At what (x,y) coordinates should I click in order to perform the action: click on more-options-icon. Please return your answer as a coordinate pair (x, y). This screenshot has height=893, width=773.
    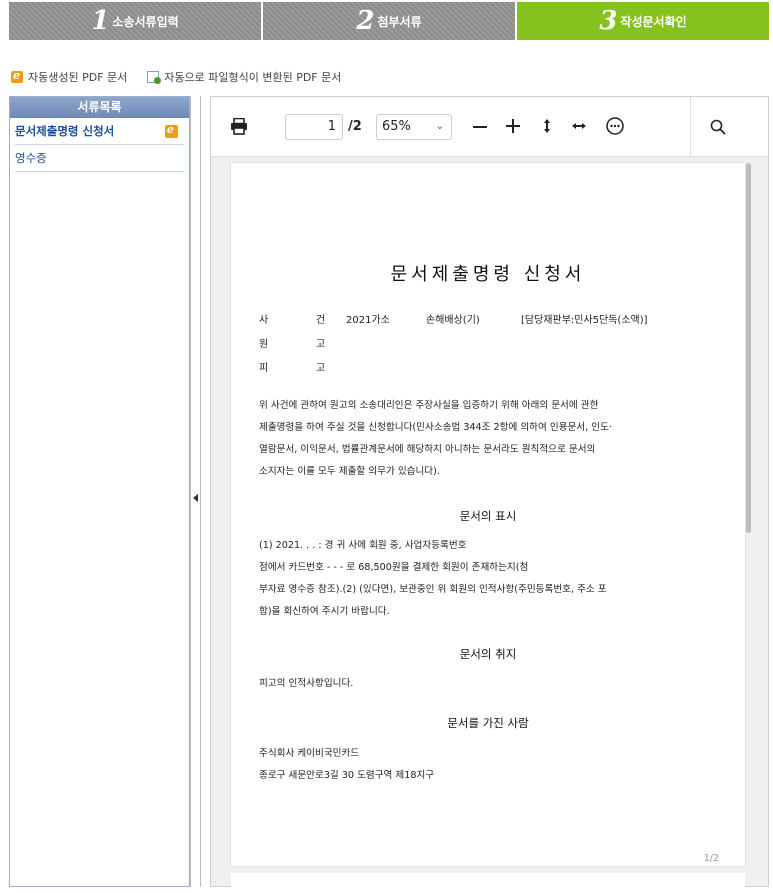
    Looking at the image, I should click on (615, 126).